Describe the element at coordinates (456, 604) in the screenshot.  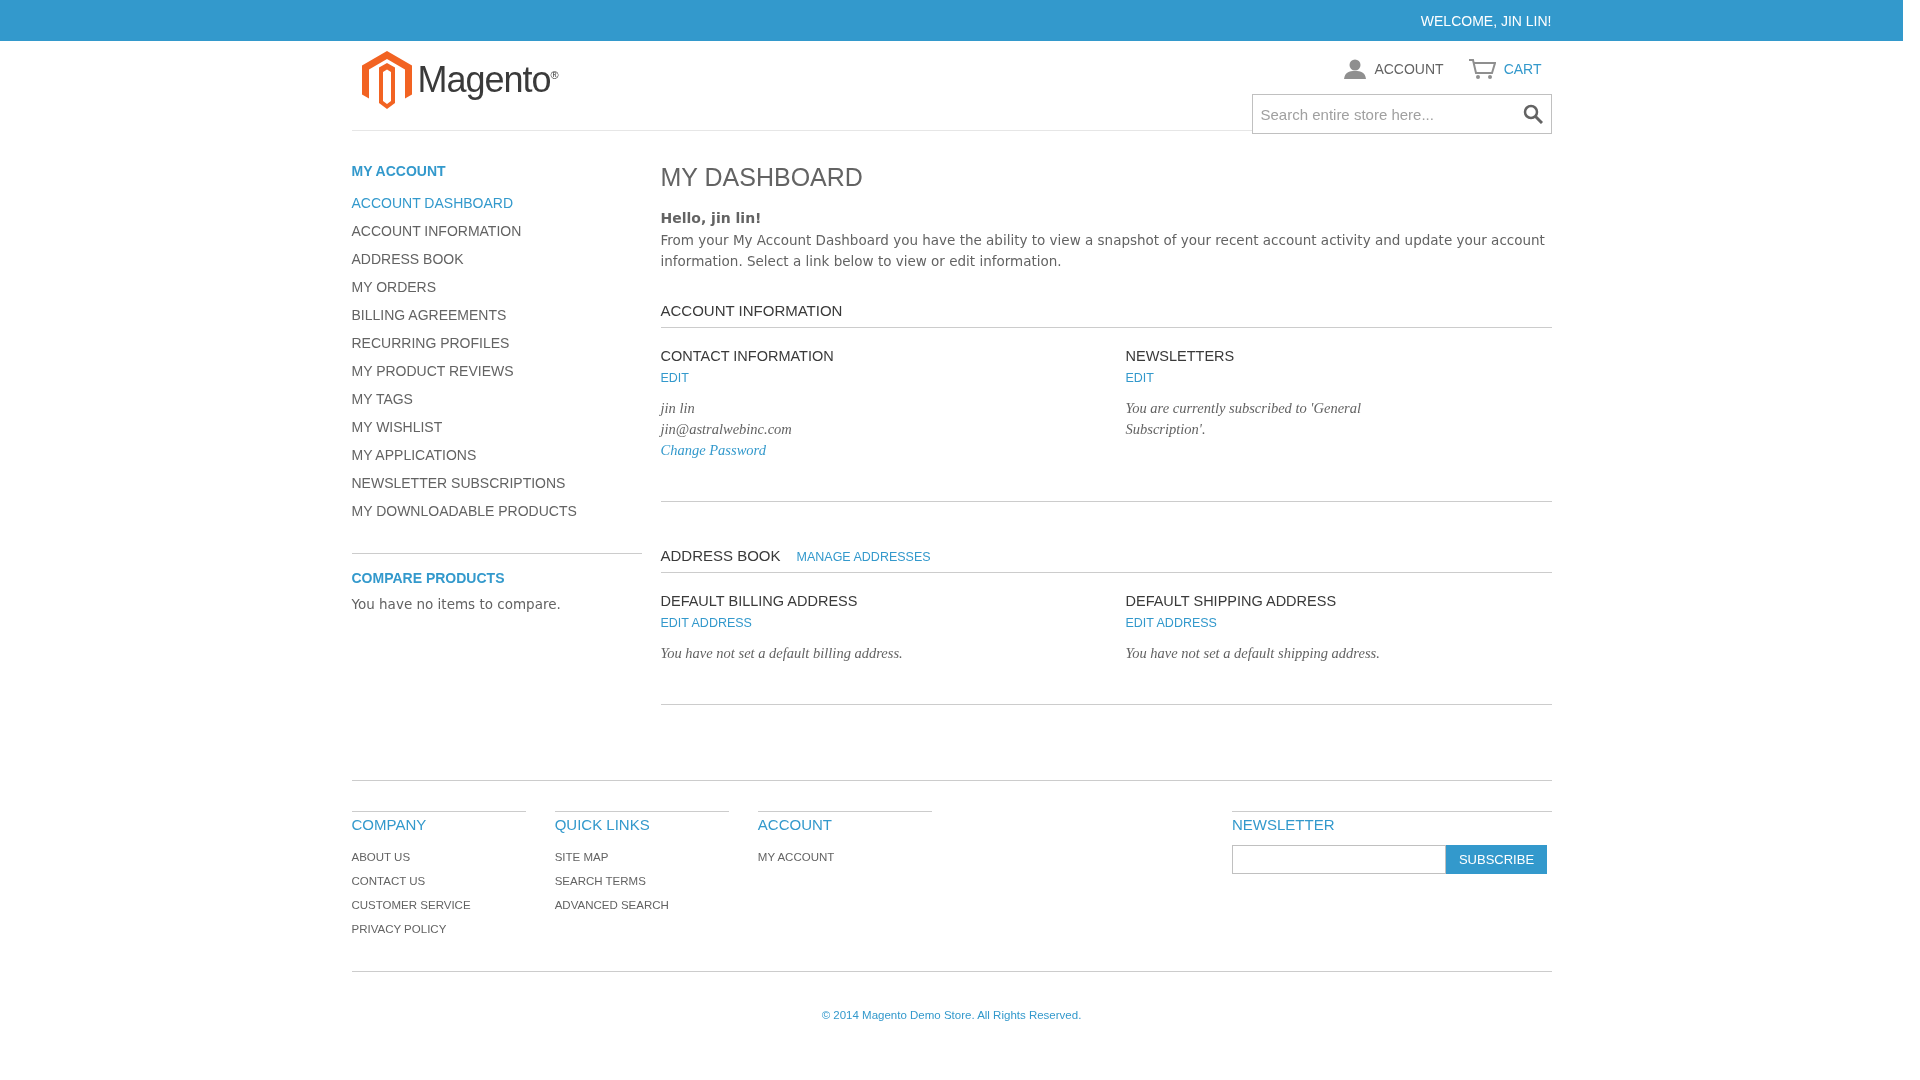
I see `compare-text: You have no items to compare.` at that location.